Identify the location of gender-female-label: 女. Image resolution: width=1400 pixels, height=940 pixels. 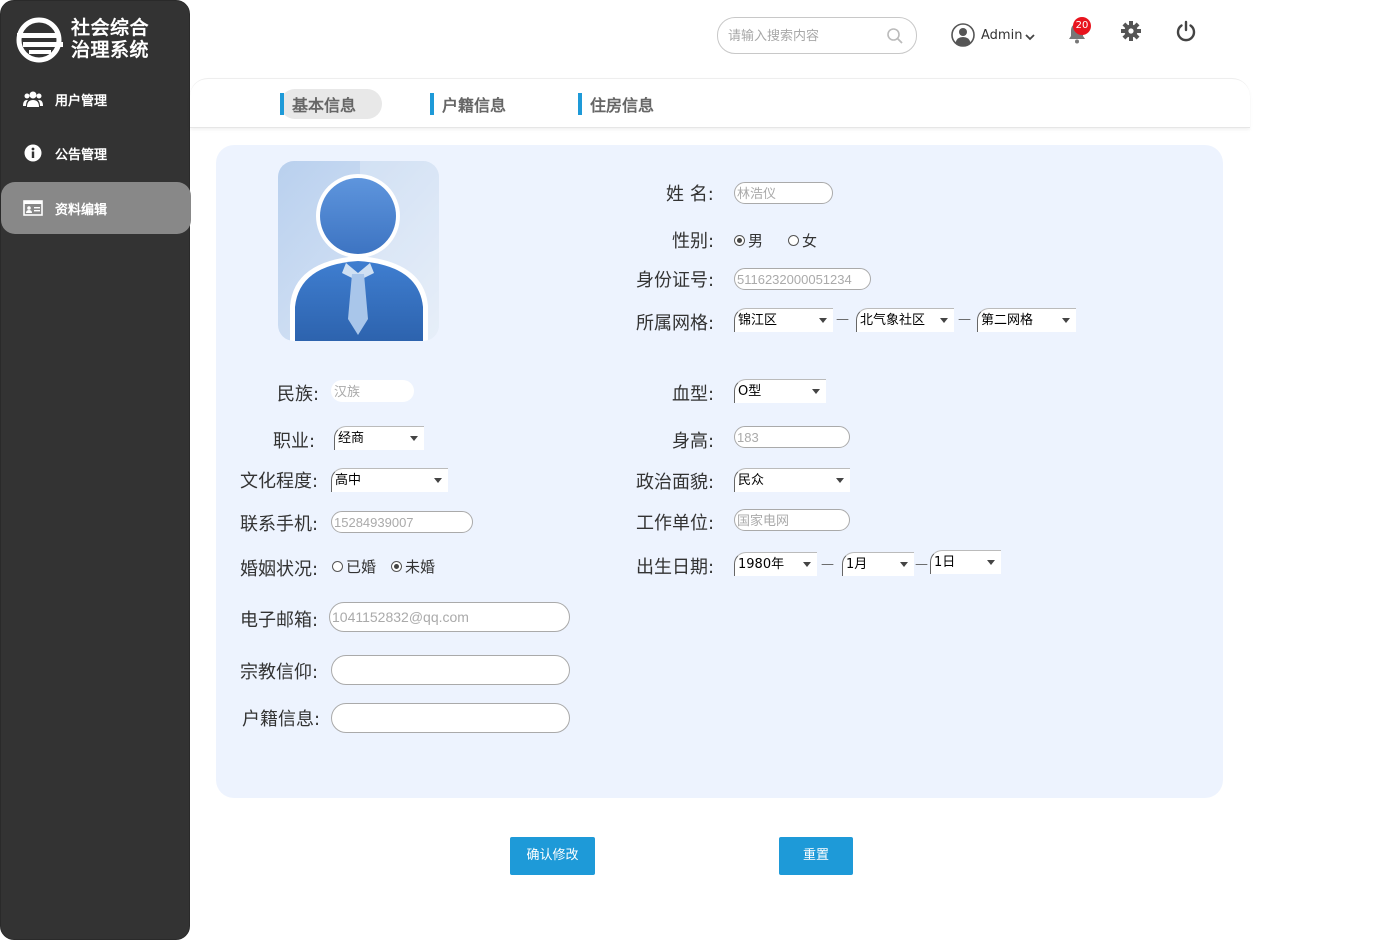
(810, 241).